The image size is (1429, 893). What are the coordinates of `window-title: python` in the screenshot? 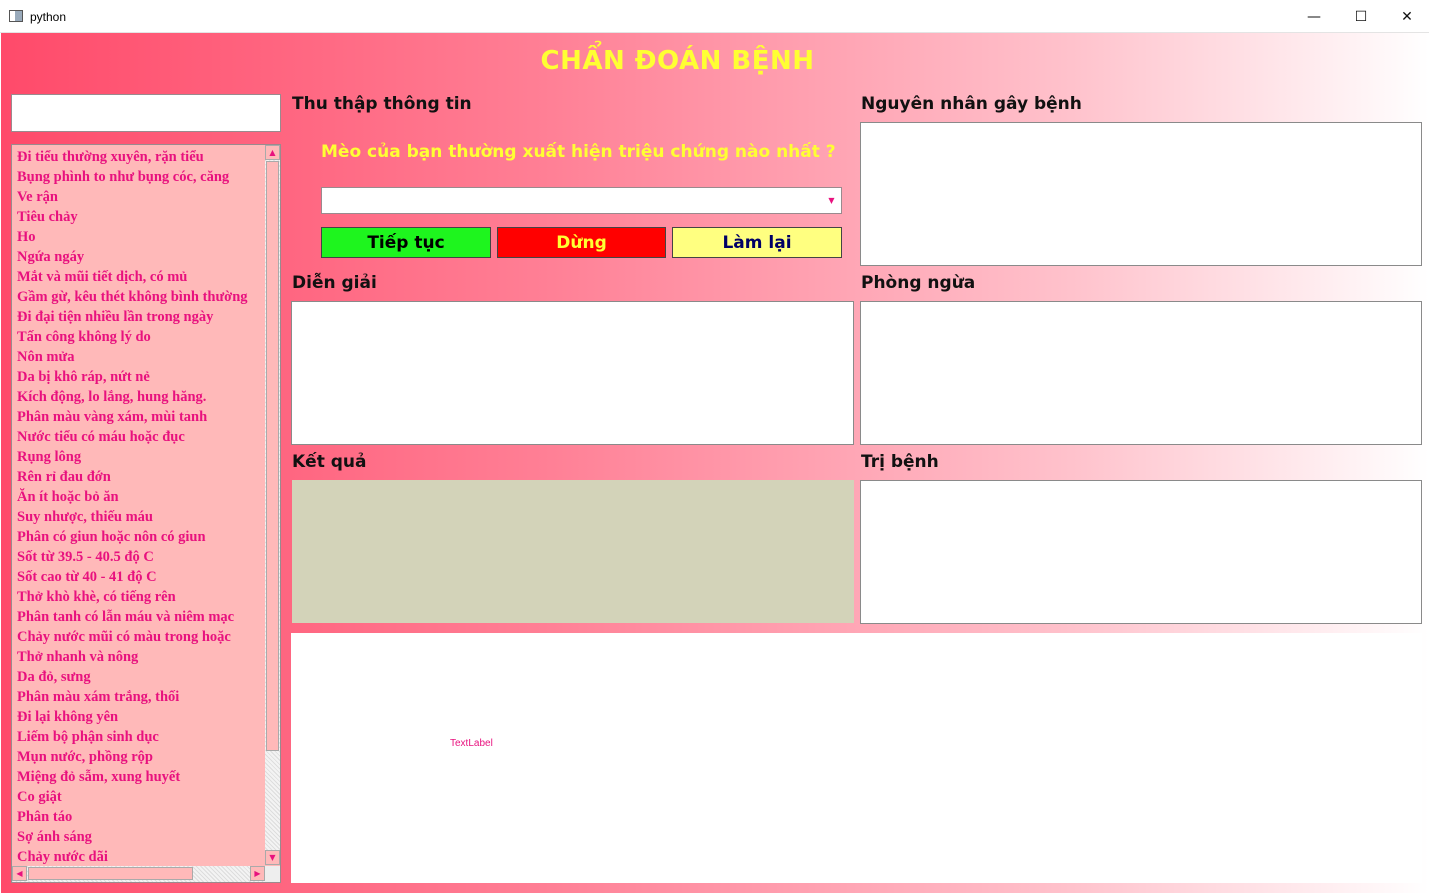 It's located at (48, 17).